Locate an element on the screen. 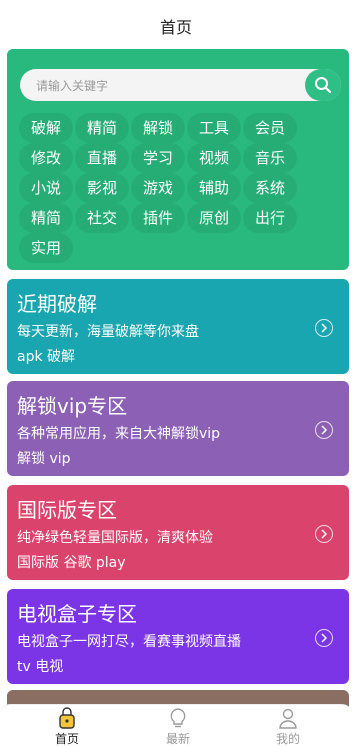 This screenshot has width=352, height=747. user-icon is located at coordinates (288, 718).